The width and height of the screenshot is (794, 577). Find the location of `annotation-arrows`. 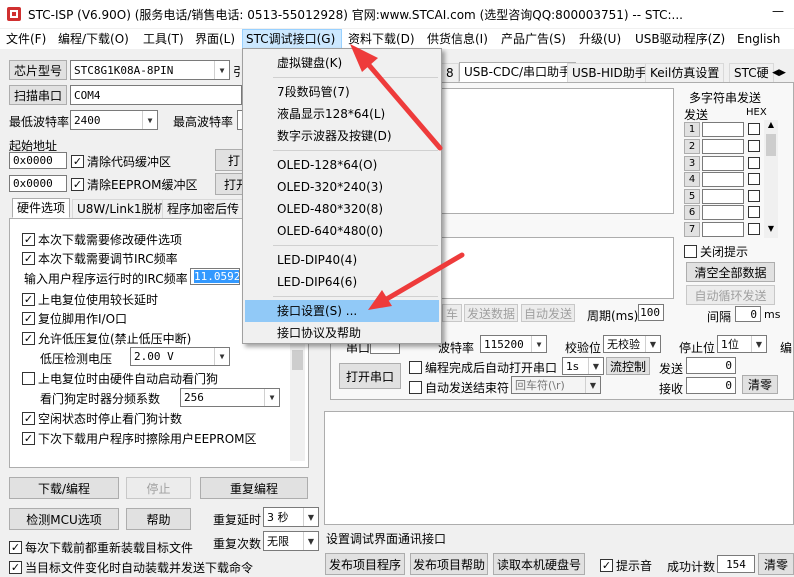

annotation-arrows is located at coordinates (407, 177).